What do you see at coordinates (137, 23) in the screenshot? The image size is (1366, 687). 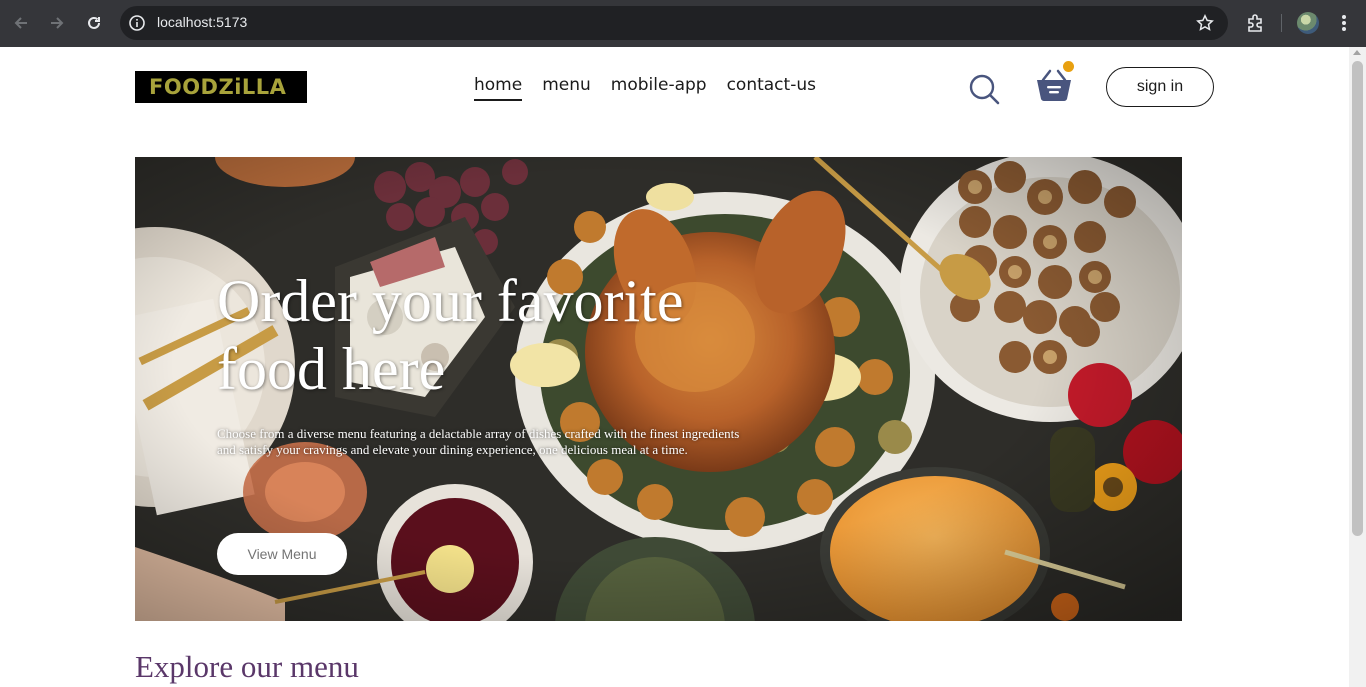 I see `site-info-icon` at bounding box center [137, 23].